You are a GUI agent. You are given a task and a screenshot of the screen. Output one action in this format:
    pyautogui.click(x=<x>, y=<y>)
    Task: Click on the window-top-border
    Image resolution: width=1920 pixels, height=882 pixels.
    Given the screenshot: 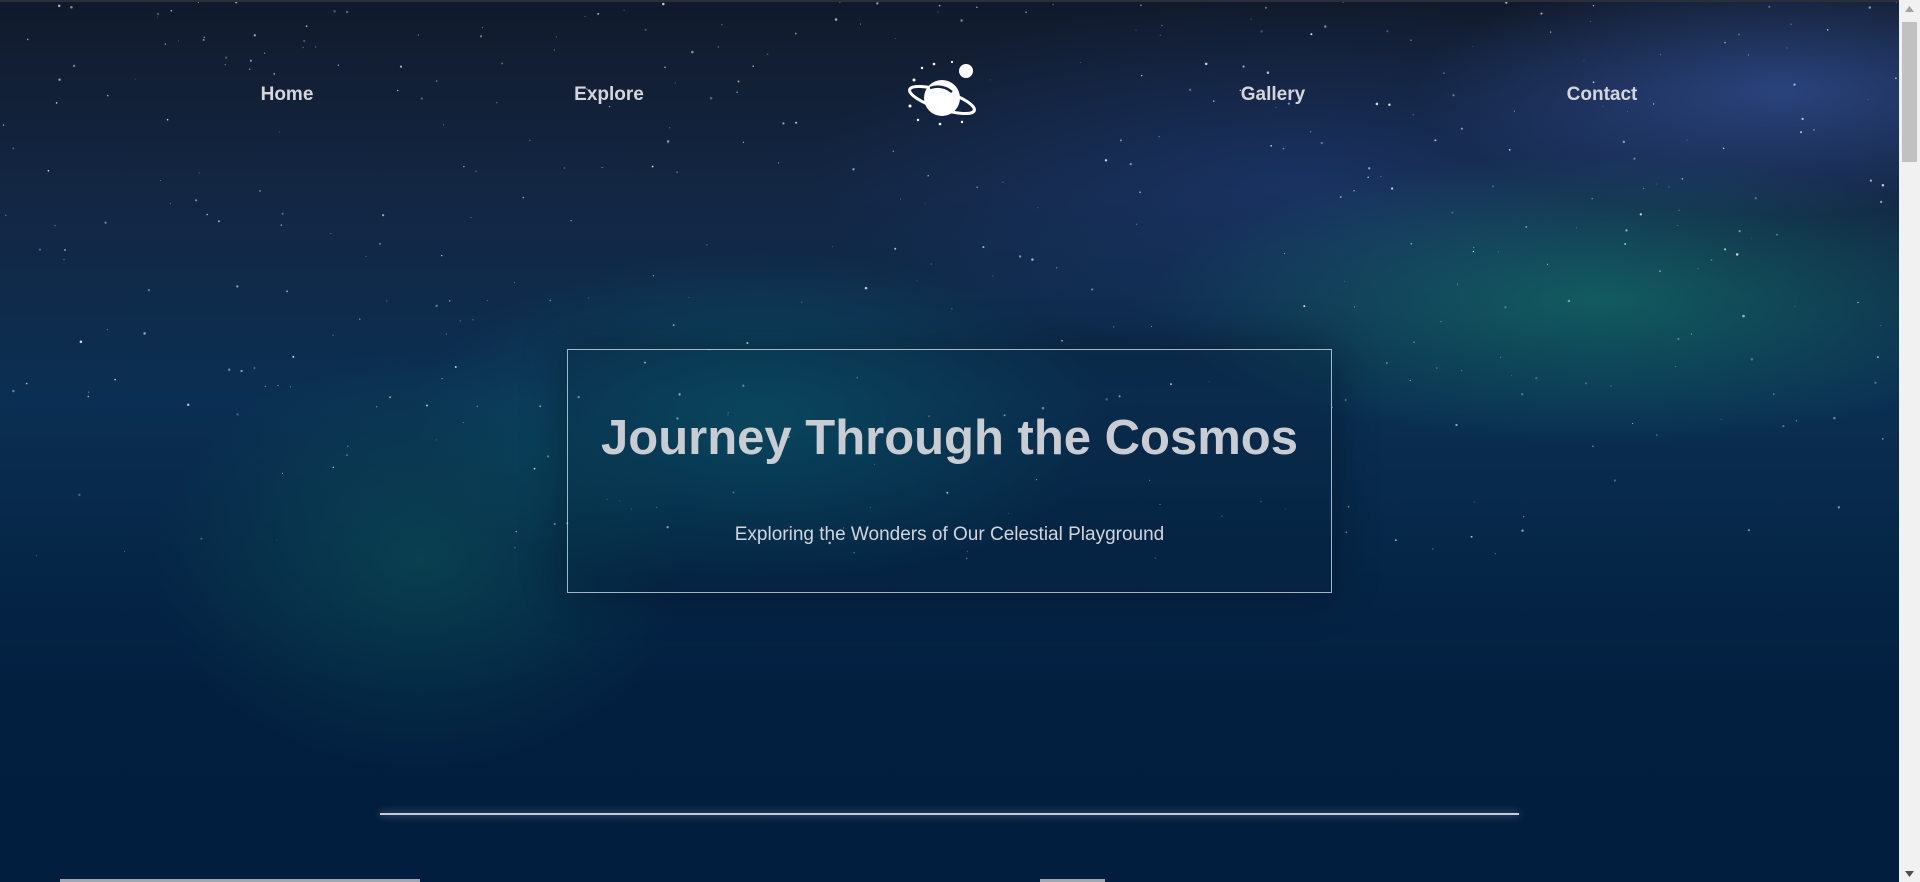 What is the action you would take?
    pyautogui.click(x=960, y=1)
    